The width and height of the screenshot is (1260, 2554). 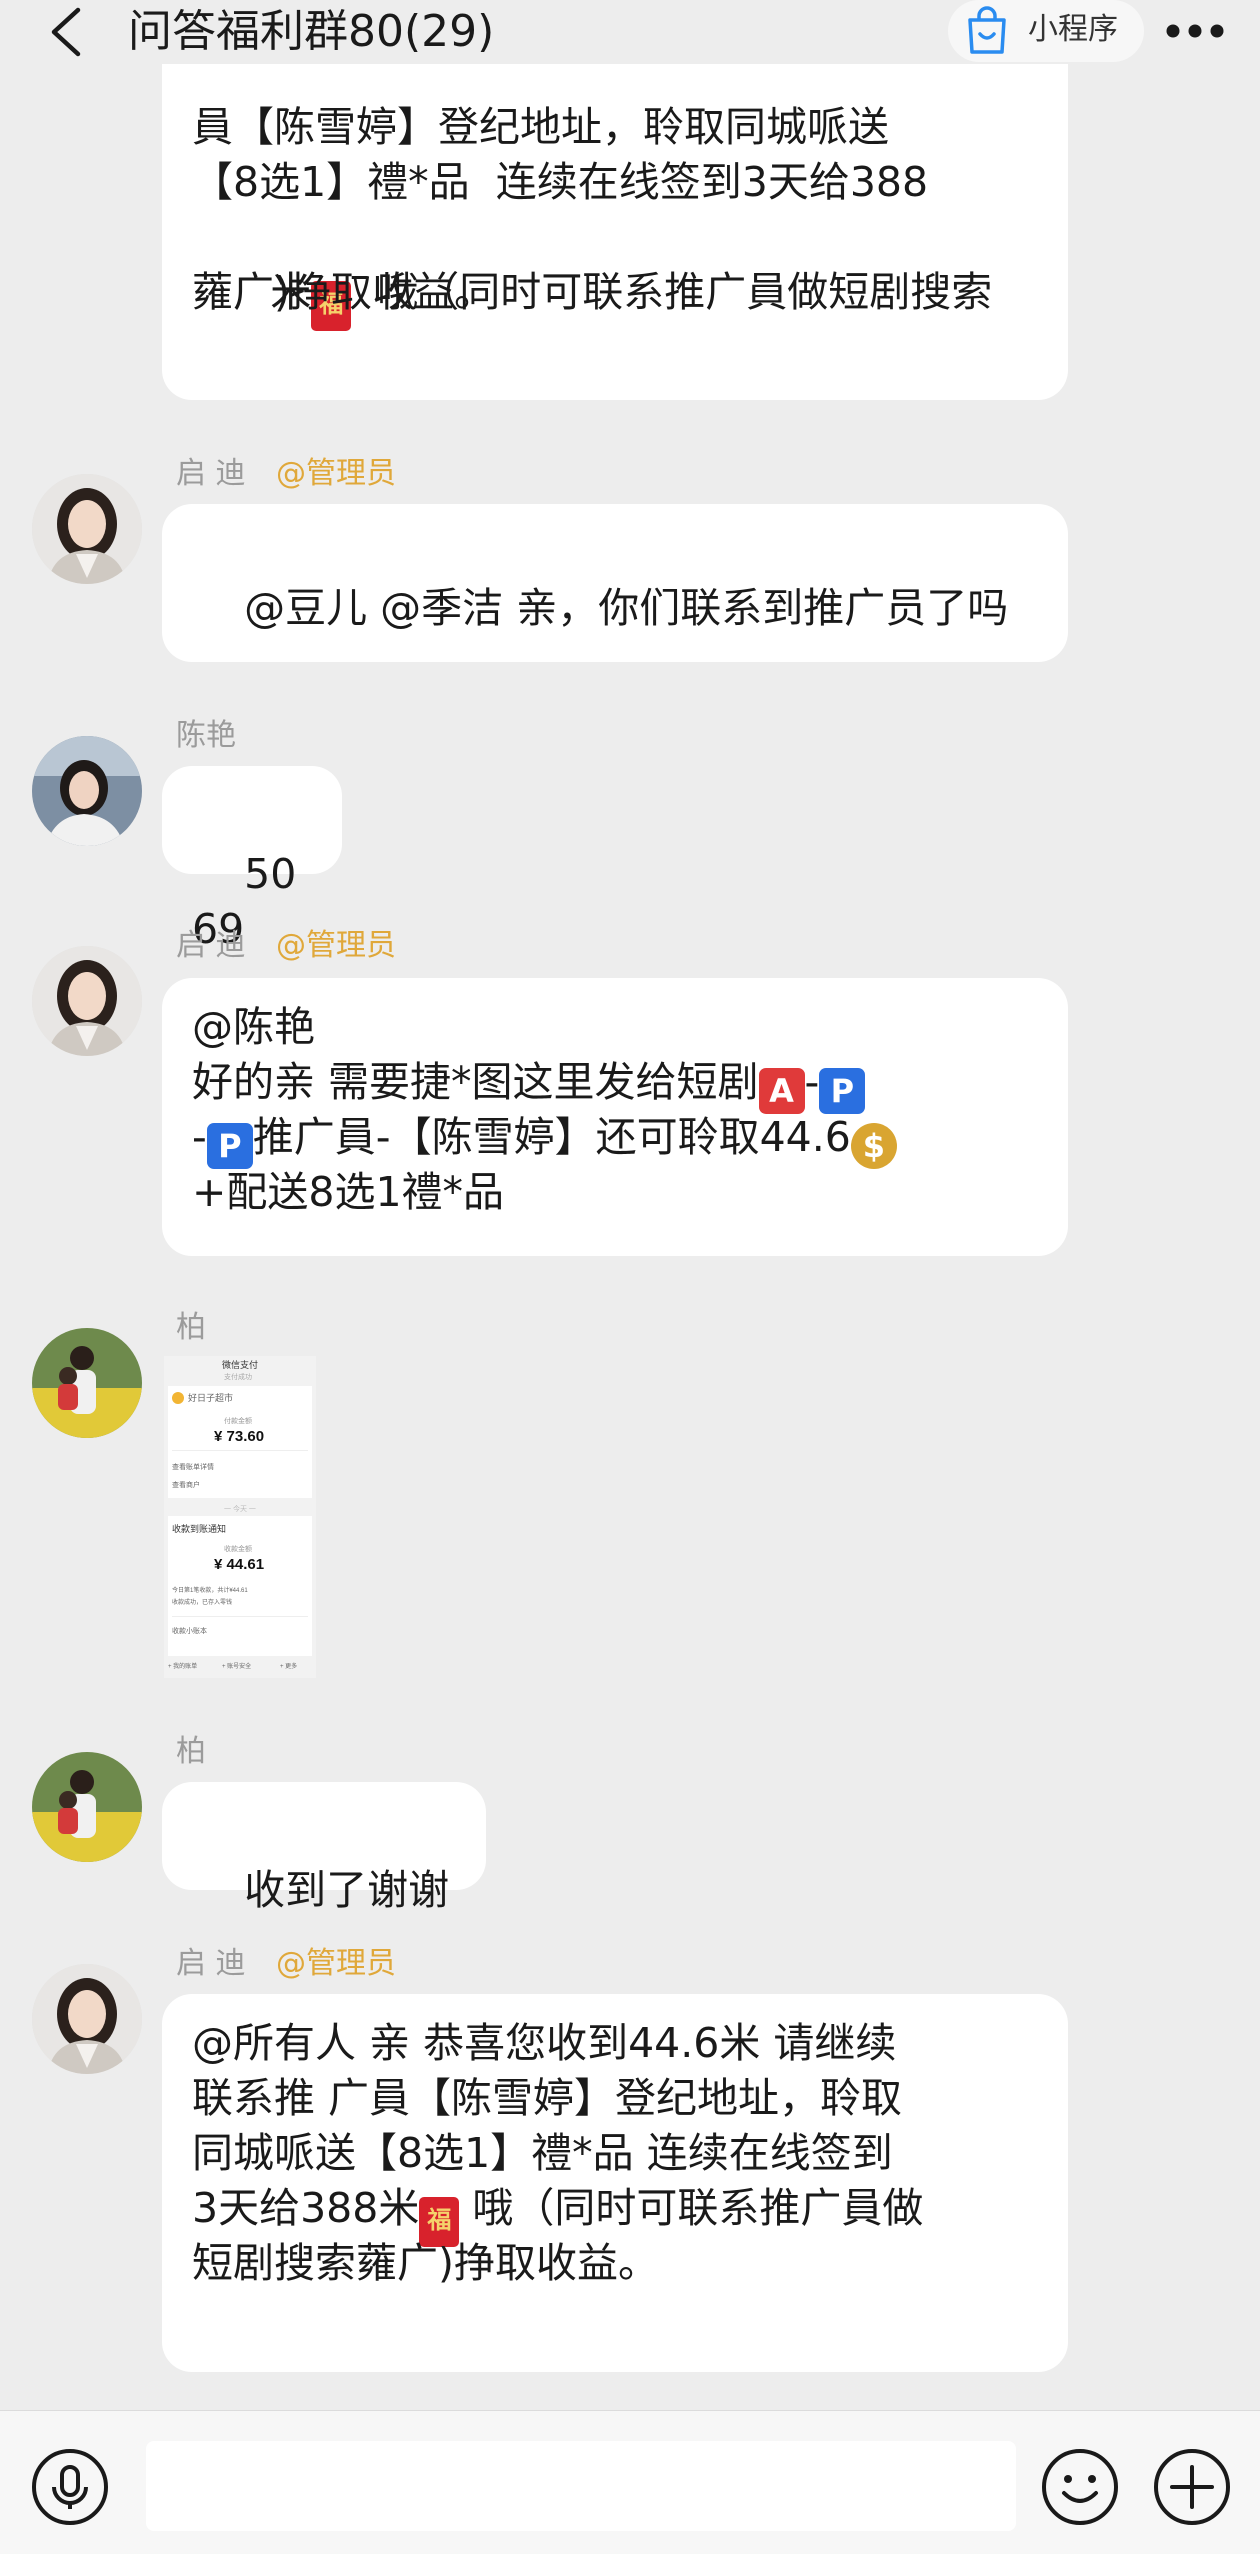 I want to click on chat-header: 问答福利群80(29) 小程序, so click(x=630, y=32).